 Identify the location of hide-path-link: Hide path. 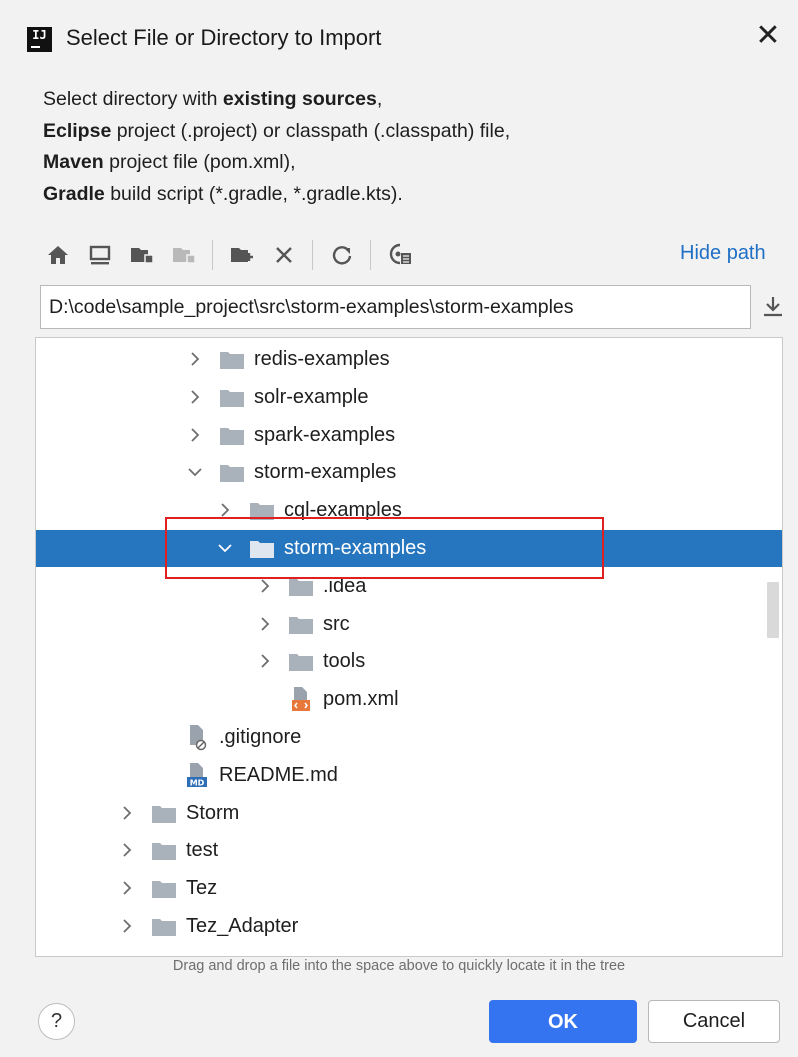
(723, 253).